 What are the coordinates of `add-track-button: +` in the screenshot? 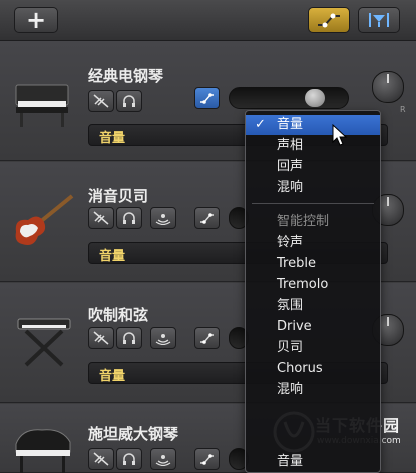 It's located at (36, 20).